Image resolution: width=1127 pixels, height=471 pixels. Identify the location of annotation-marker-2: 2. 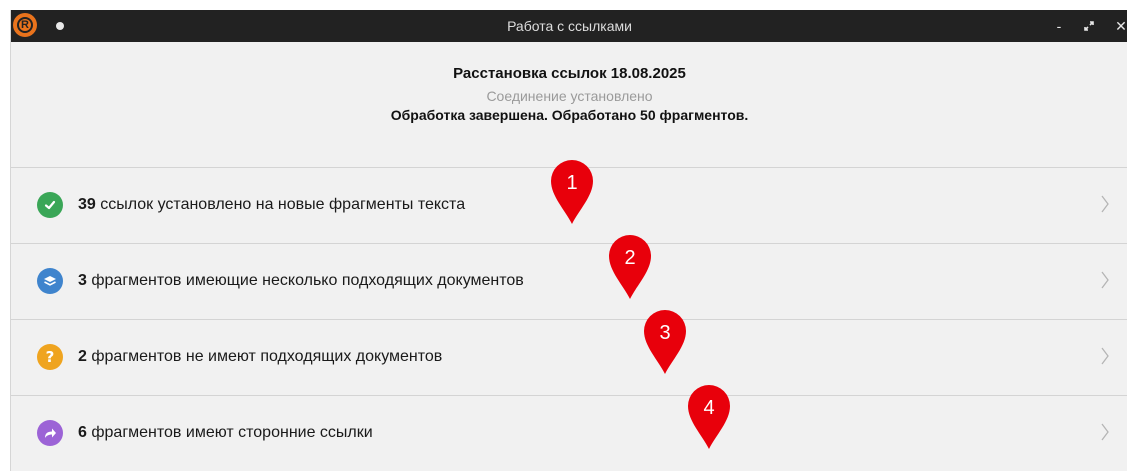
(630, 267).